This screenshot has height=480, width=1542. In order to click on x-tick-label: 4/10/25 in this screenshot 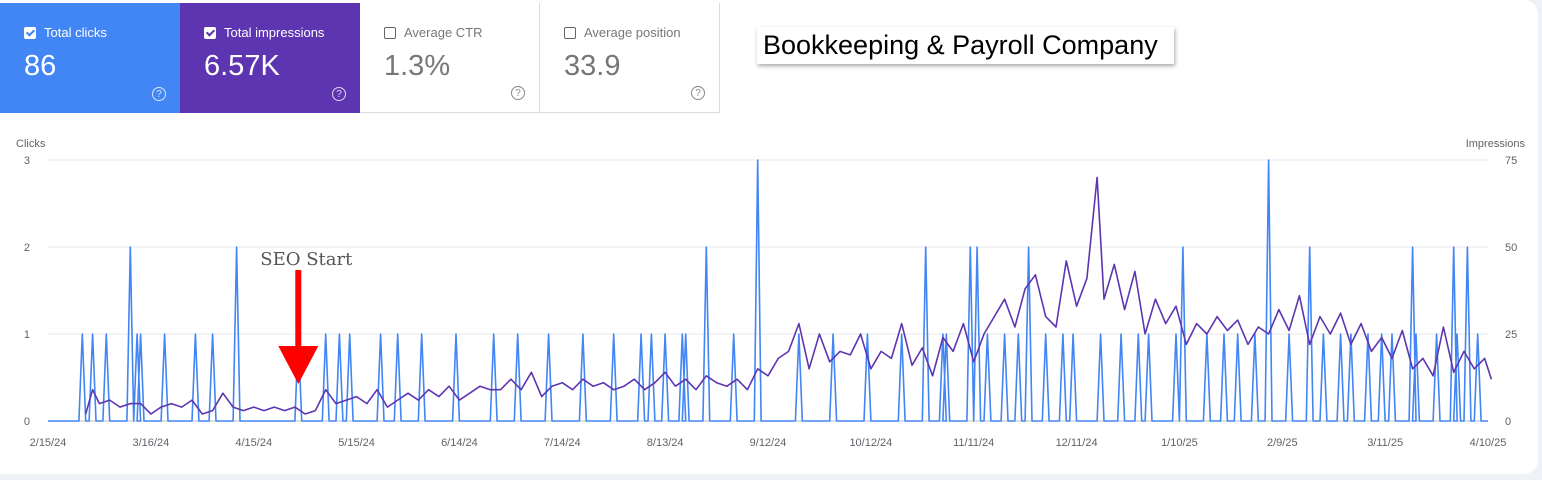, I will do `click(1488, 443)`.